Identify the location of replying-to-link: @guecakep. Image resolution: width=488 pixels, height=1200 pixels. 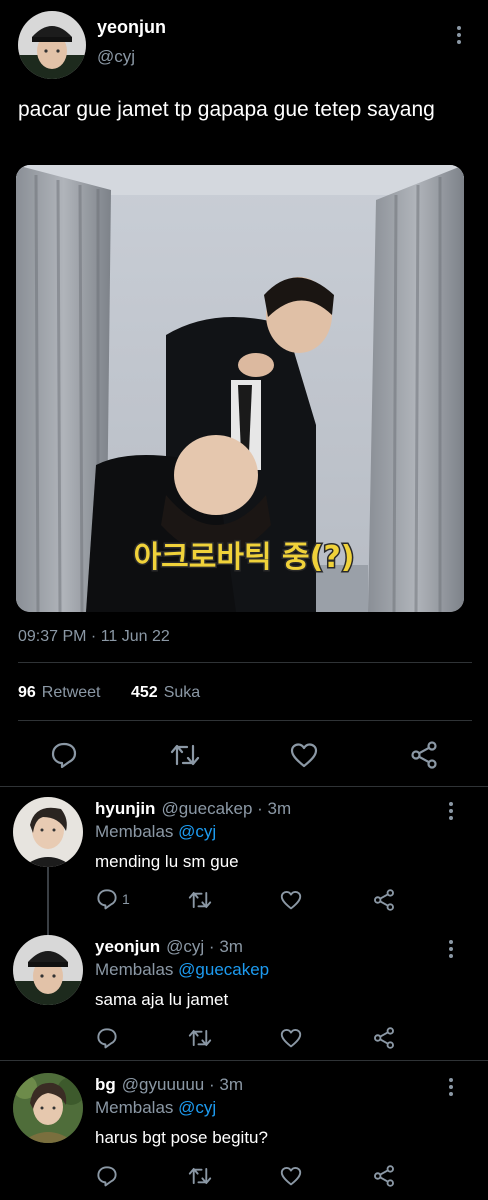
(223, 969).